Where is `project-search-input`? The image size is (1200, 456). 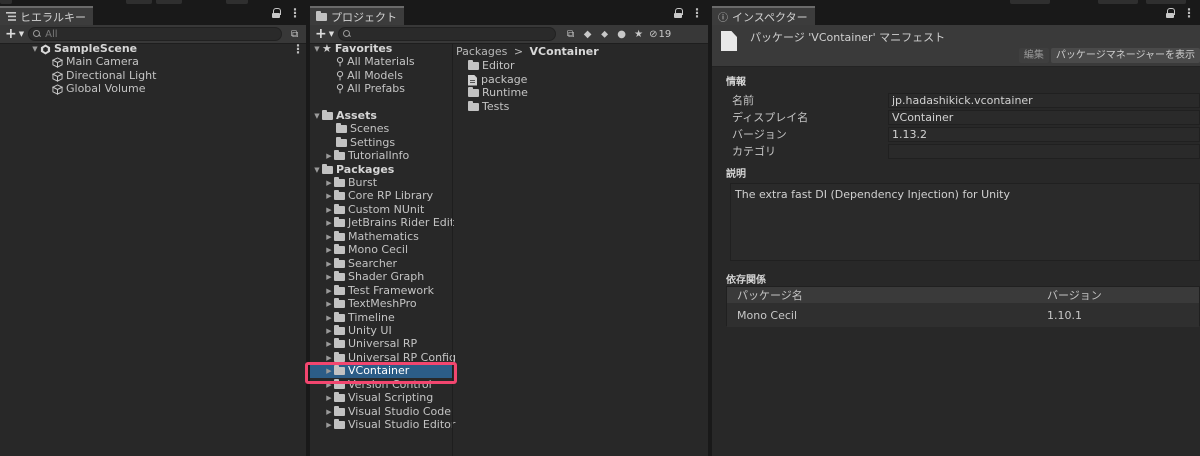 project-search-input is located at coordinates (447, 34).